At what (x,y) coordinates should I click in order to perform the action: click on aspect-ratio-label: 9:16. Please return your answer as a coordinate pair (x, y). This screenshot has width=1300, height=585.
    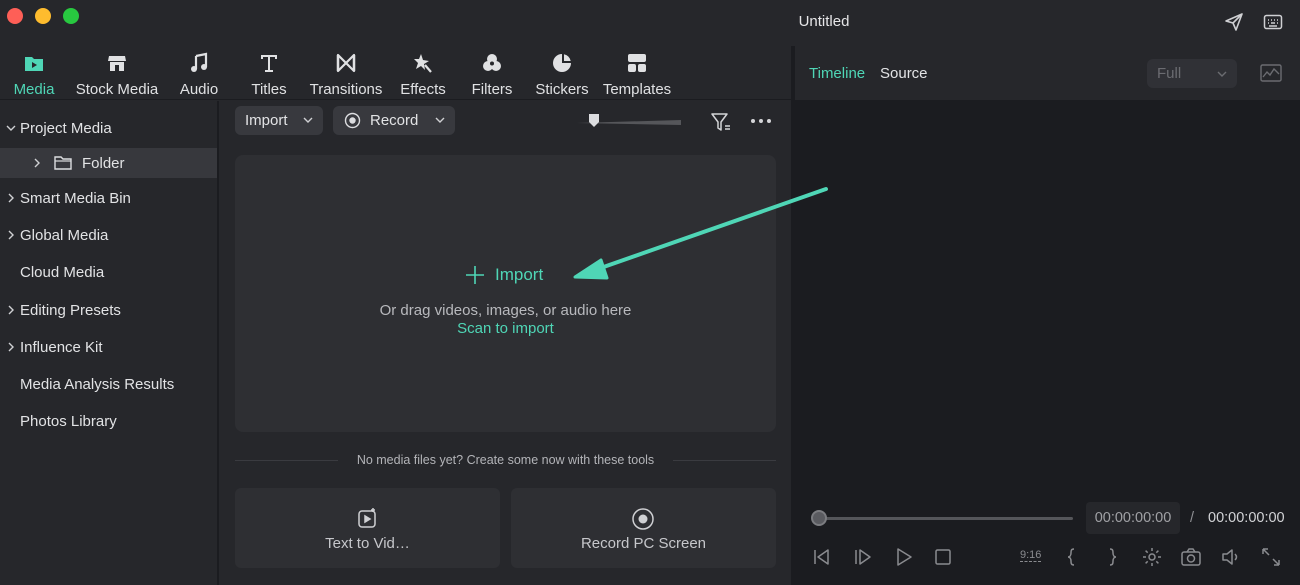
    Looking at the image, I should click on (1031, 555).